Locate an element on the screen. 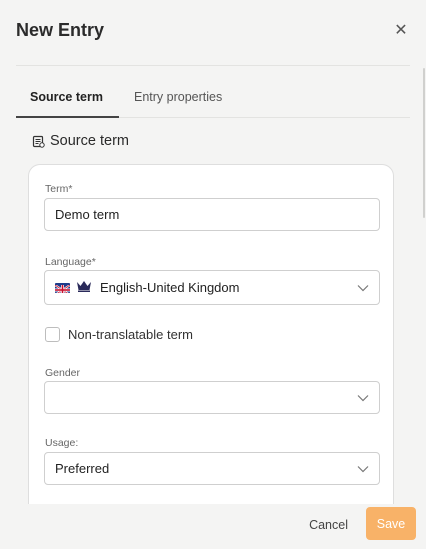 Image resolution: width=426 pixels, height=549 pixels. term-input: Demo term is located at coordinates (212, 214).